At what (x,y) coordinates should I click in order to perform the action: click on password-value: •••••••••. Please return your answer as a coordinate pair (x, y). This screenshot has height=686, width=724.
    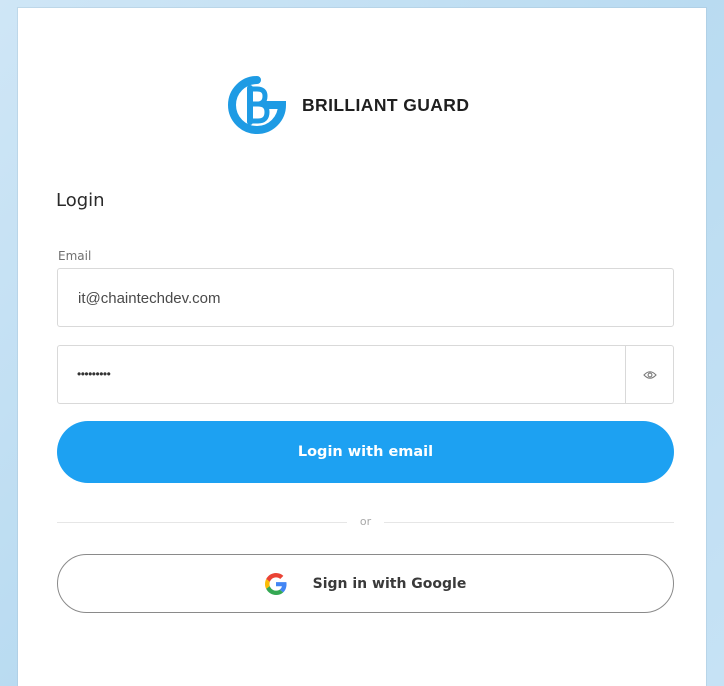
    Looking at the image, I should click on (94, 374).